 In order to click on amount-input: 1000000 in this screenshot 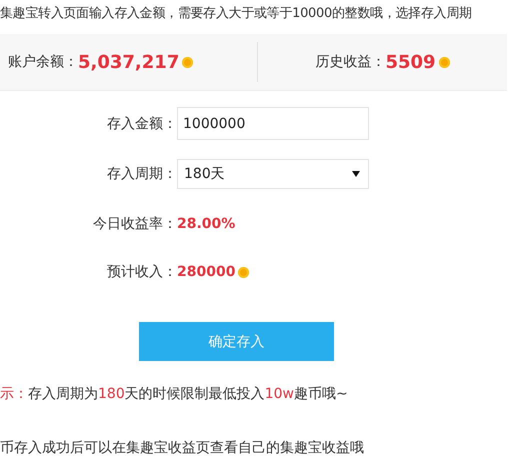, I will do `click(273, 123)`.